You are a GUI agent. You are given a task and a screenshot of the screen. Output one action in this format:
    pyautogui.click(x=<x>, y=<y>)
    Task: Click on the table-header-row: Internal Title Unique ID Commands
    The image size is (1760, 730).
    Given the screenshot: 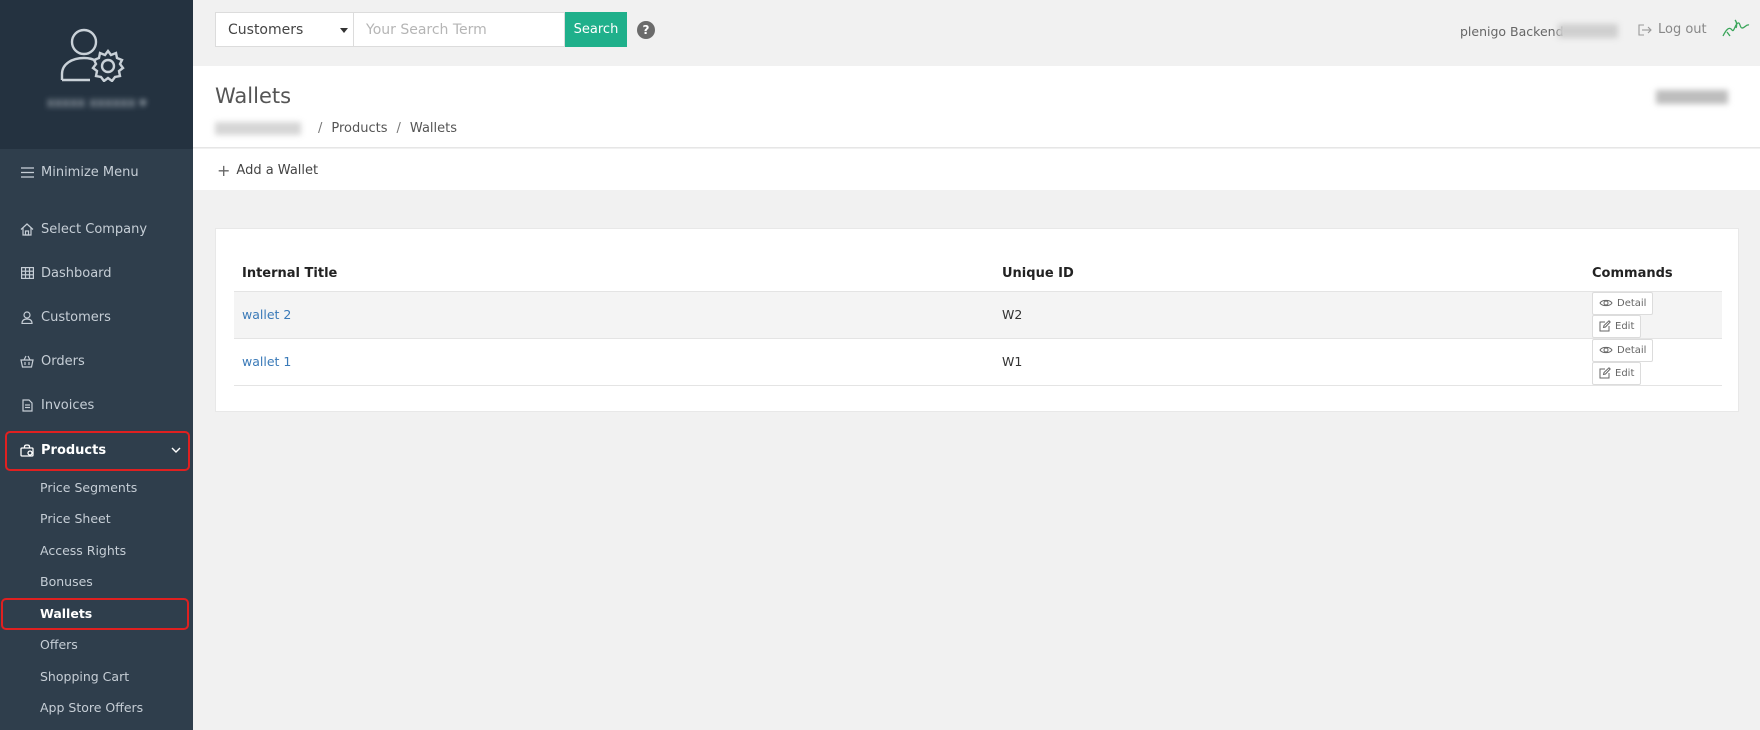 What is the action you would take?
    pyautogui.click(x=978, y=274)
    